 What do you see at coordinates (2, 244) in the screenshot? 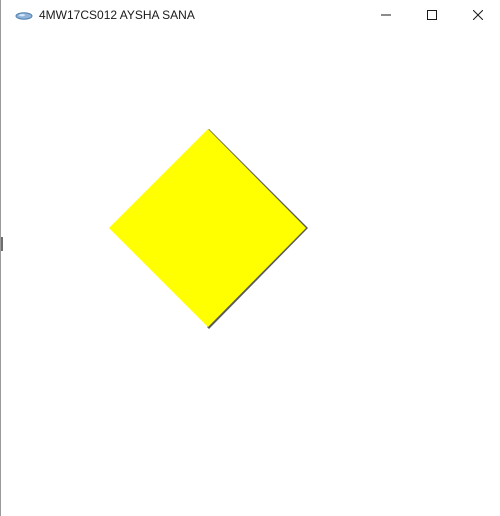
I see `window-resize-edge` at bounding box center [2, 244].